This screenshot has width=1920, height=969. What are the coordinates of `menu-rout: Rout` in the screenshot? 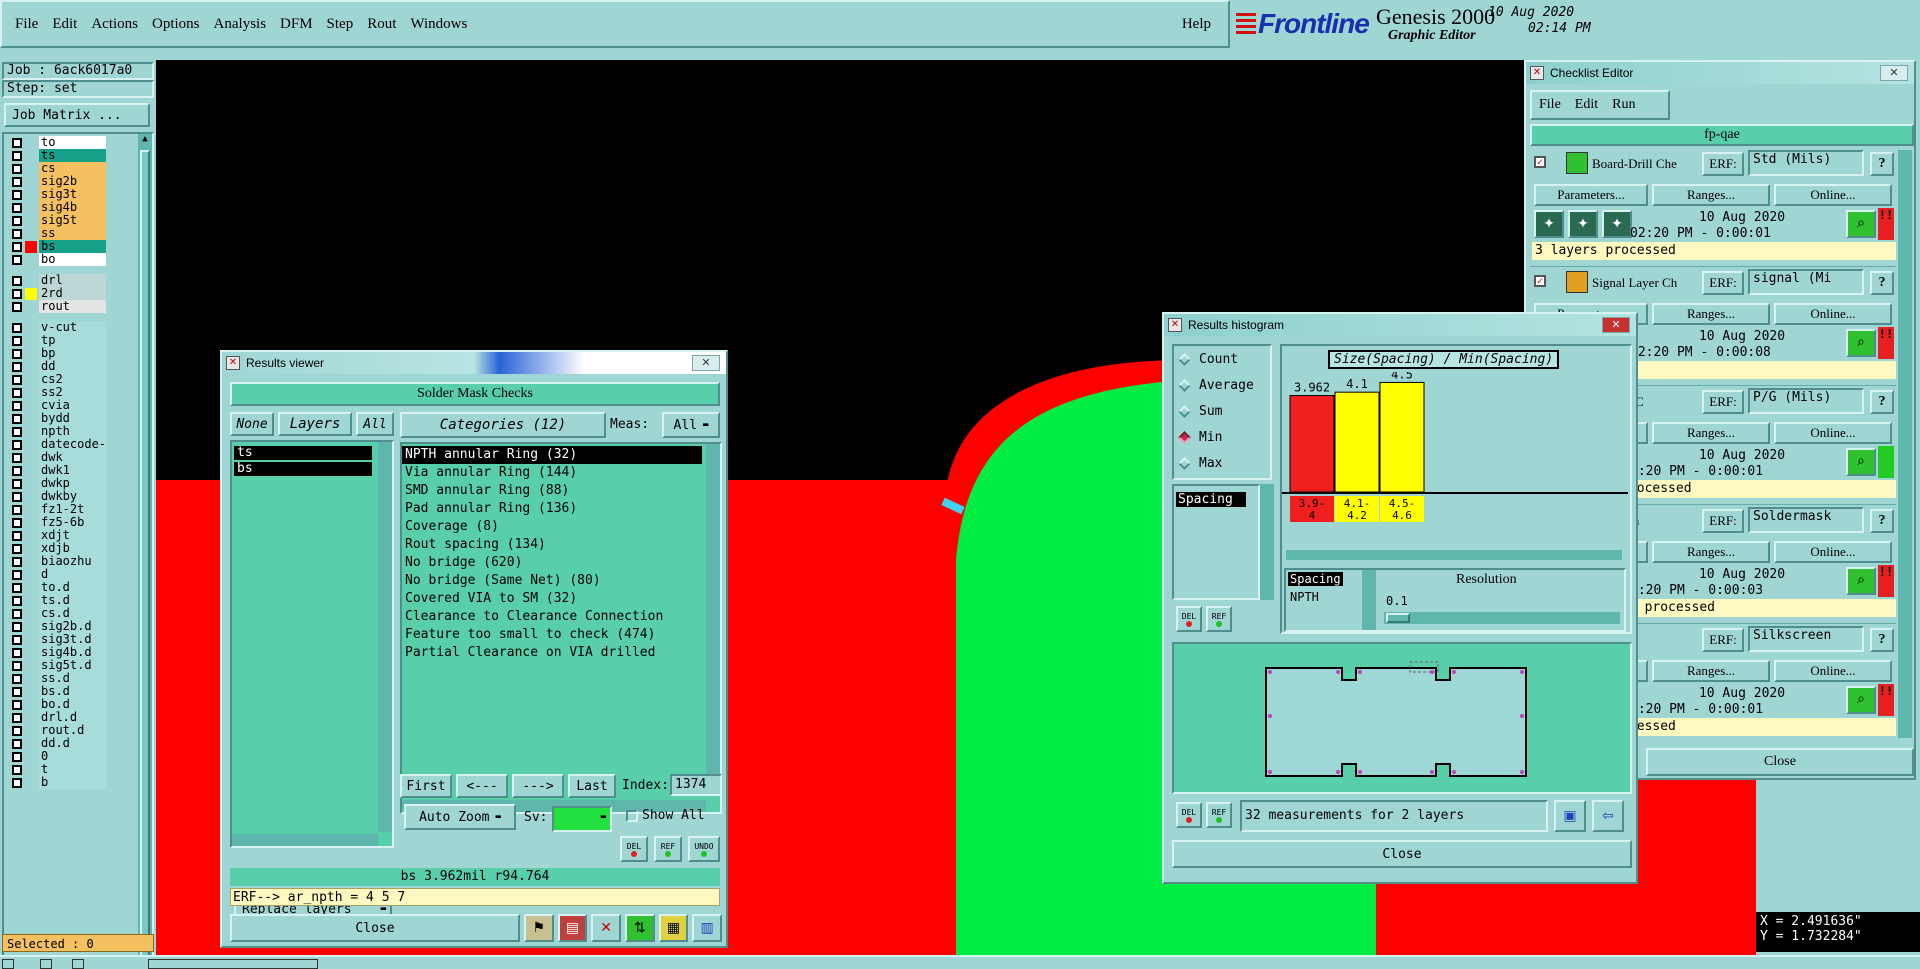 It's located at (381, 24).